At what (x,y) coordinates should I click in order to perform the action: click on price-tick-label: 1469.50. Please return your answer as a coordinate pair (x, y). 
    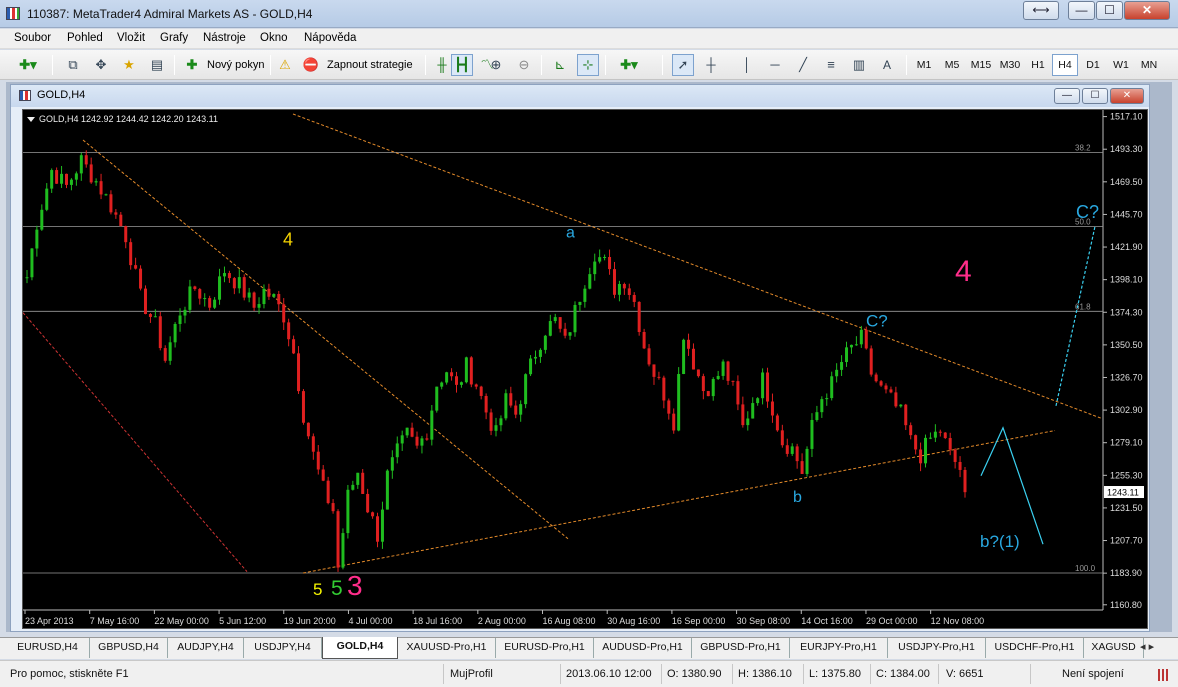
    Looking at the image, I should click on (1126, 182).